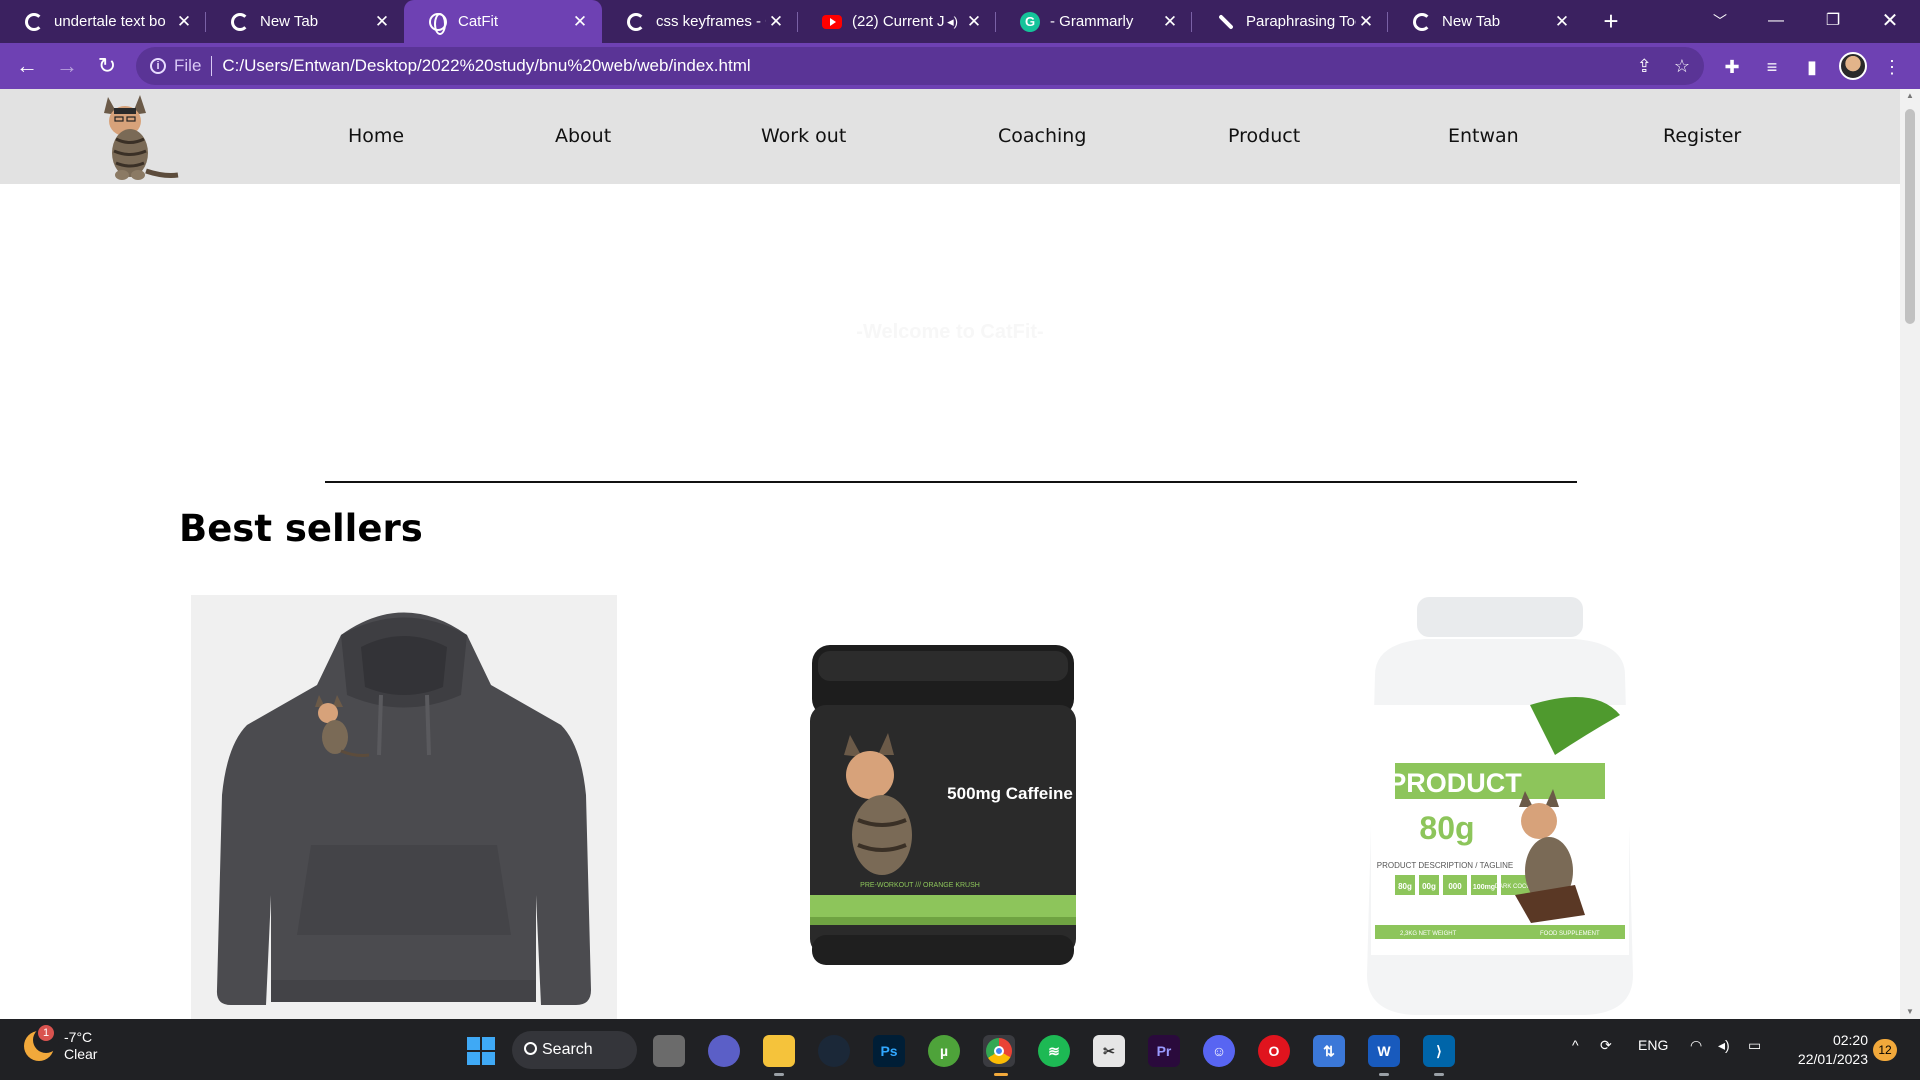 The image size is (1920, 1080). Describe the element at coordinates (1853, 66) in the screenshot. I see `profile-avatar` at that location.